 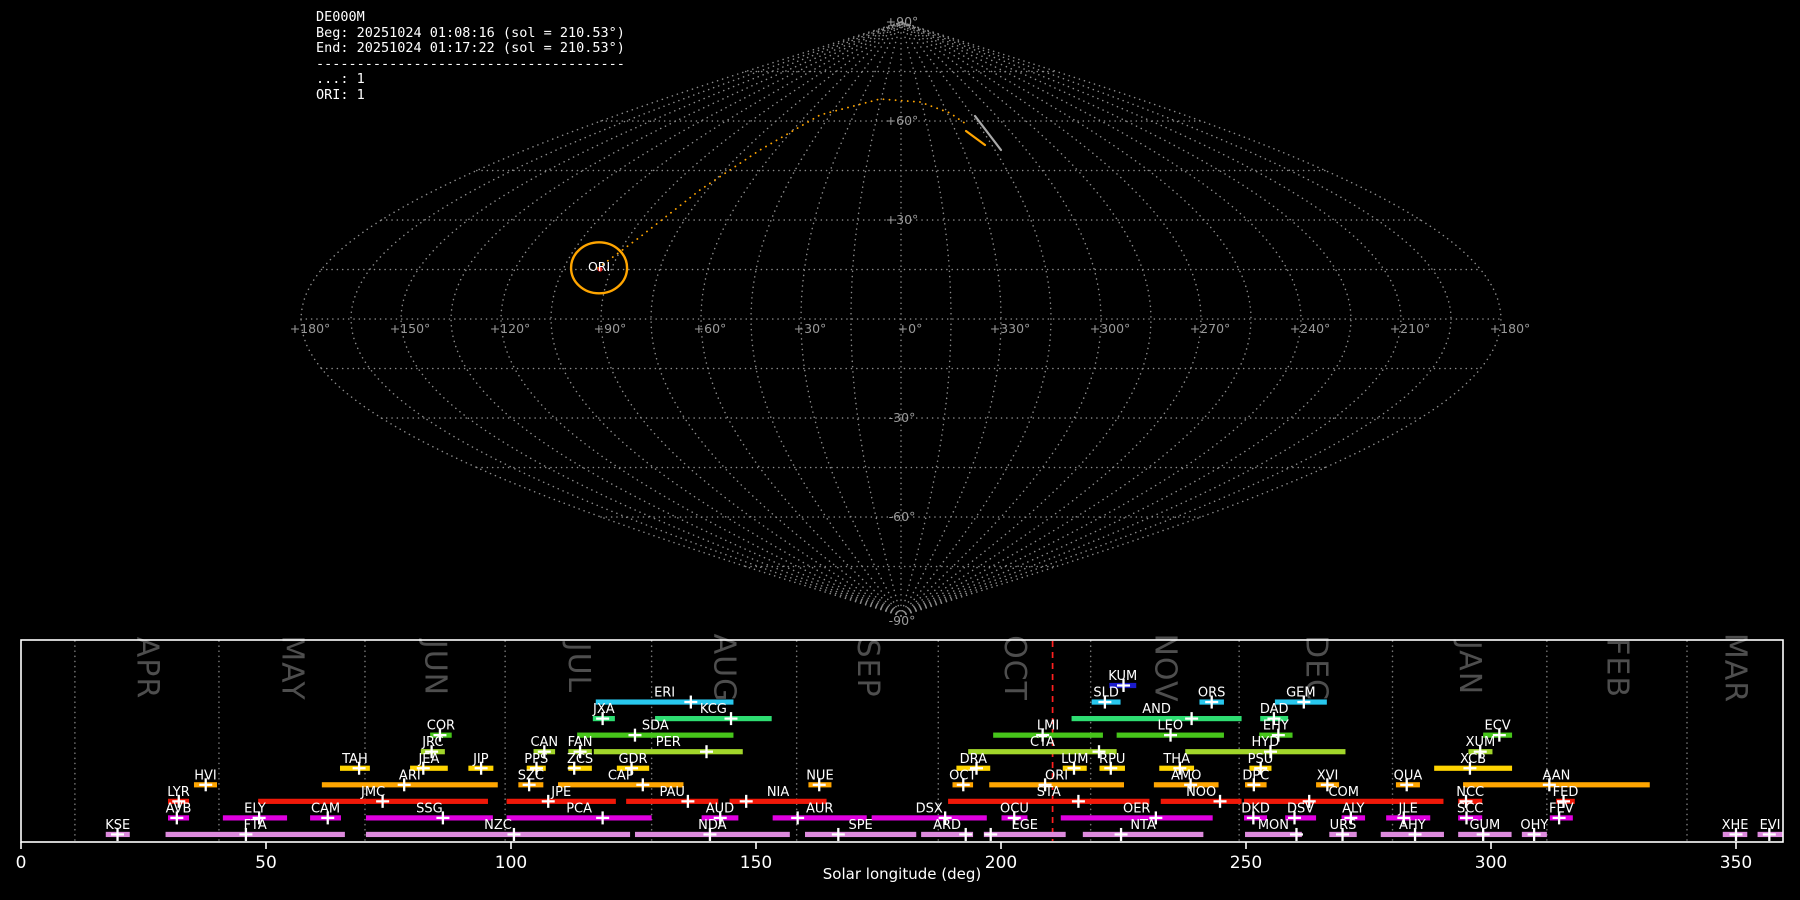 I want to click on month-label: MAY, so click(x=291, y=667).